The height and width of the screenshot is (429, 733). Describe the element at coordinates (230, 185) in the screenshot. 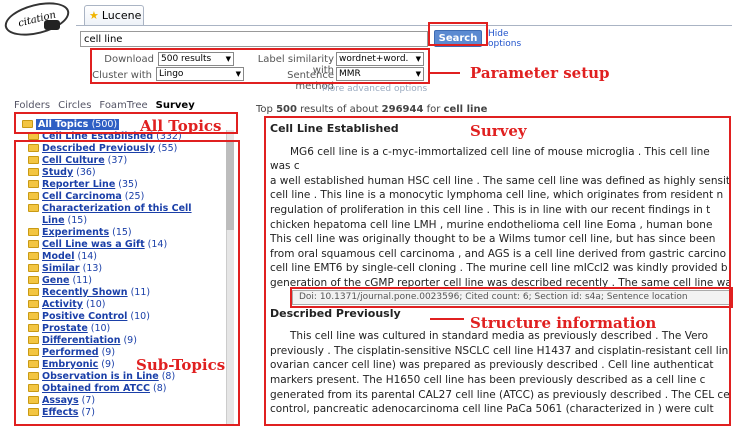

I see `tree-scrollbar-thumb` at that location.